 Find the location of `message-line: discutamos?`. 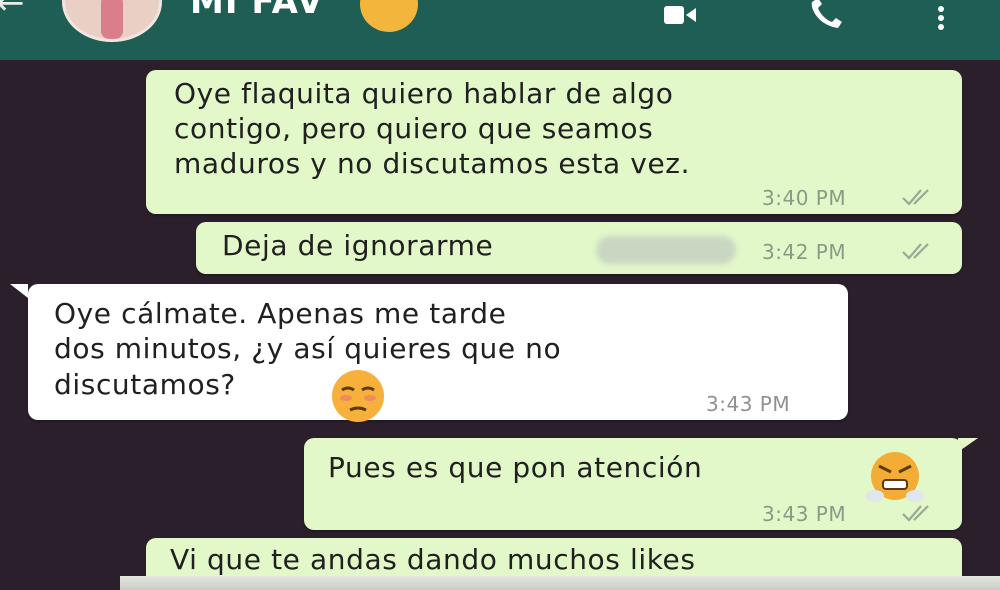

message-line: discutamos? is located at coordinates (145, 384).